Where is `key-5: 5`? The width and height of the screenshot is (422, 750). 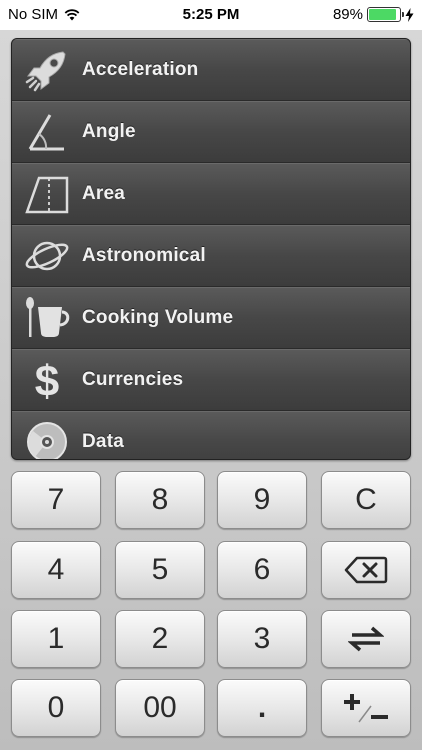
key-5: 5 is located at coordinates (160, 570).